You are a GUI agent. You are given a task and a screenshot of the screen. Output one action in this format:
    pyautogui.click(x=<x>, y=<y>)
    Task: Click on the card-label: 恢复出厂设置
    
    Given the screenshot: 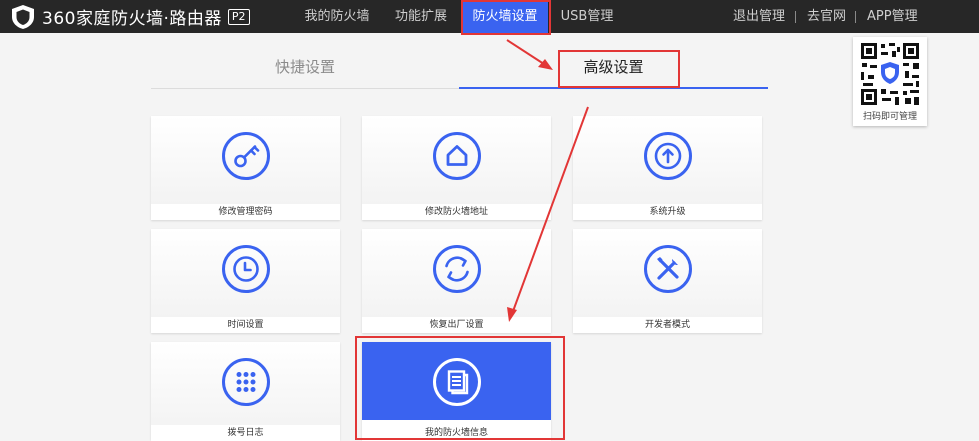 What is the action you would take?
    pyautogui.click(x=456, y=325)
    